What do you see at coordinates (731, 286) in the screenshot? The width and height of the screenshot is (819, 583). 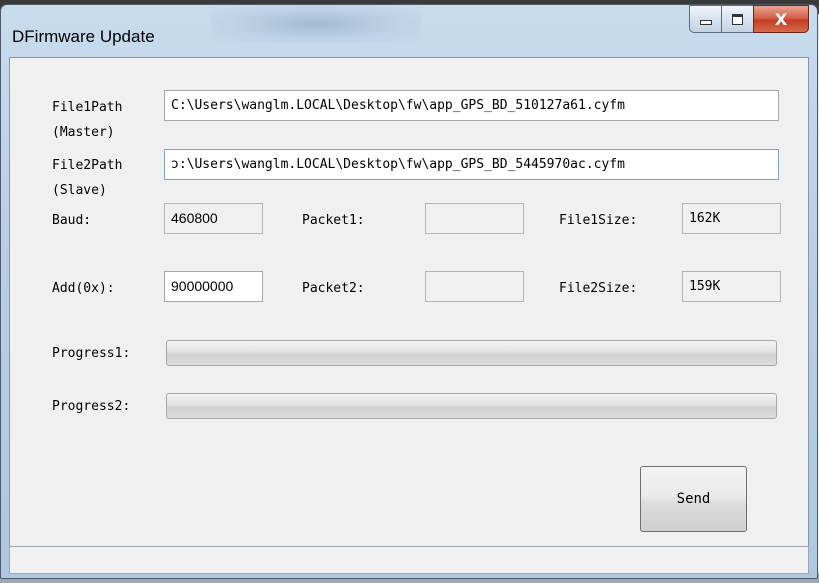 I see `file2-size-field: 159K` at bounding box center [731, 286].